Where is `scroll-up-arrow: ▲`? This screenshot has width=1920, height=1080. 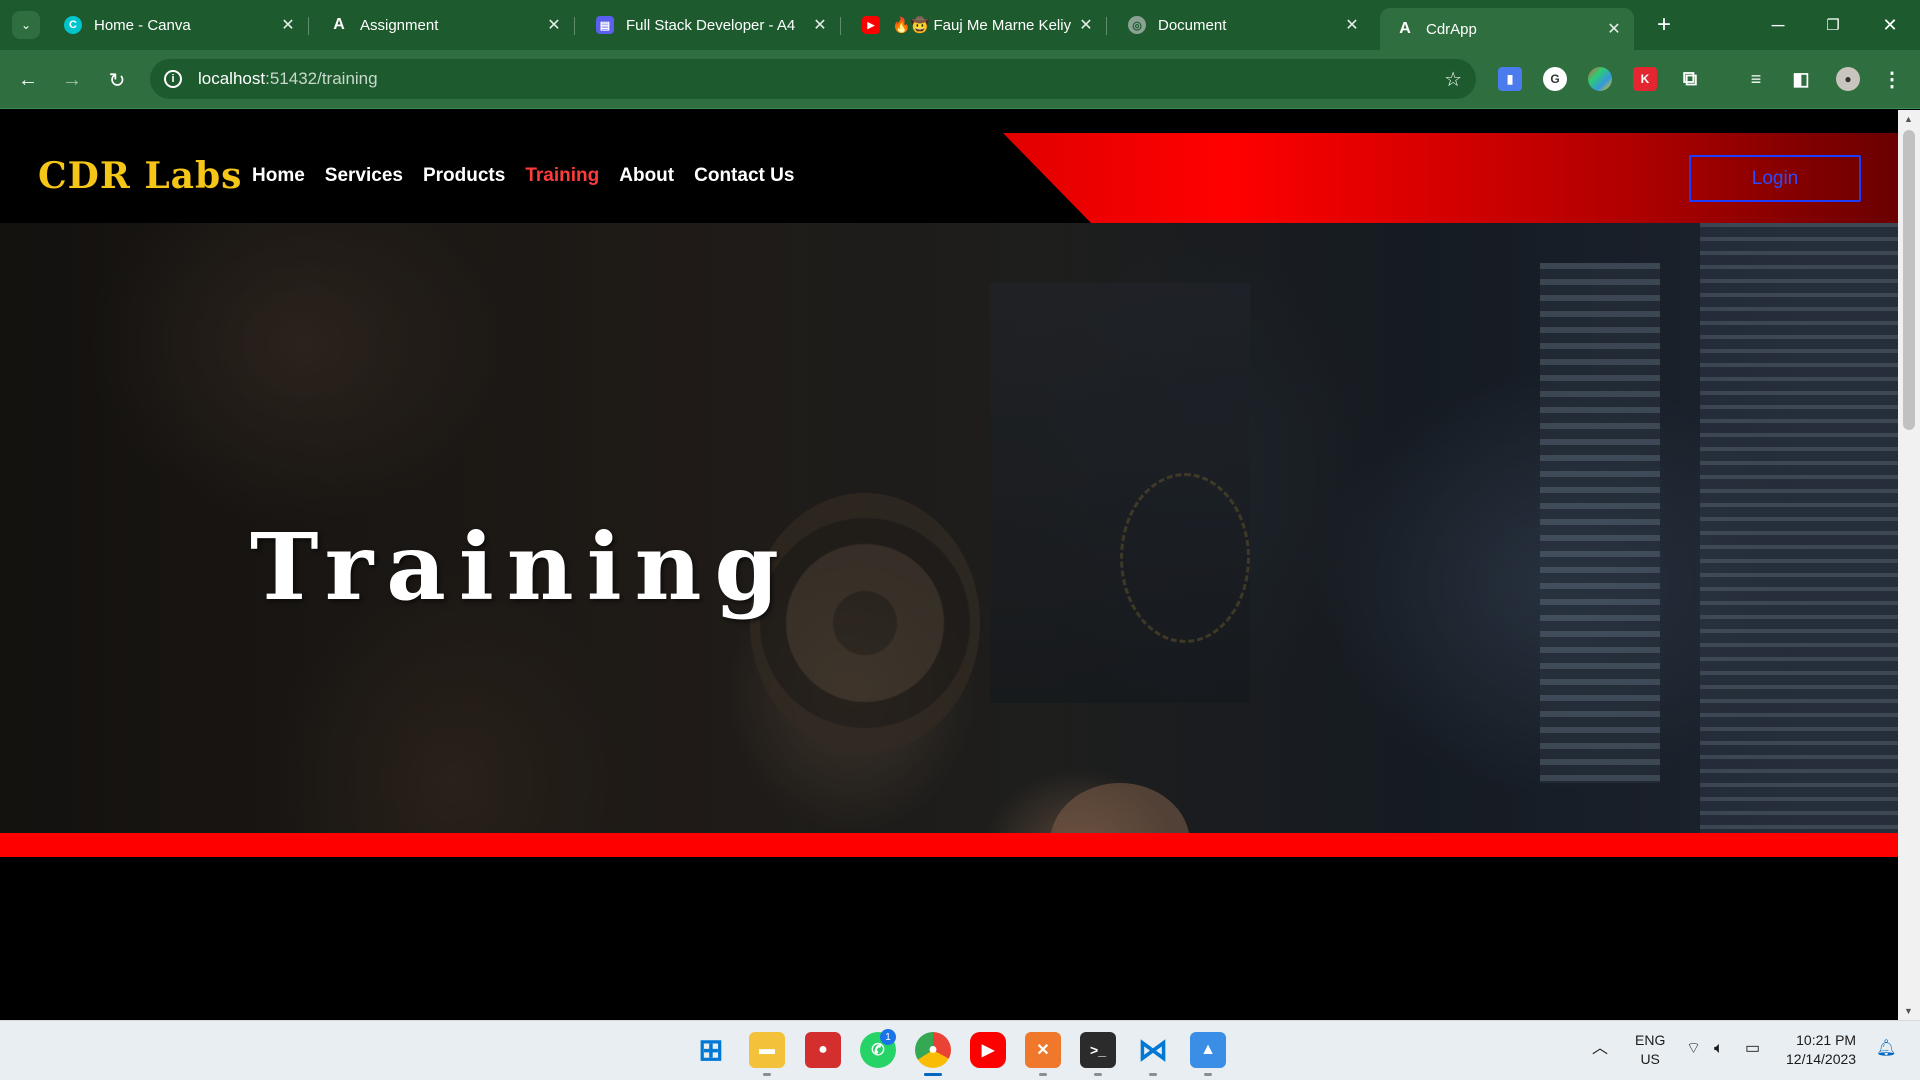 scroll-up-arrow: ▲ is located at coordinates (1908, 119).